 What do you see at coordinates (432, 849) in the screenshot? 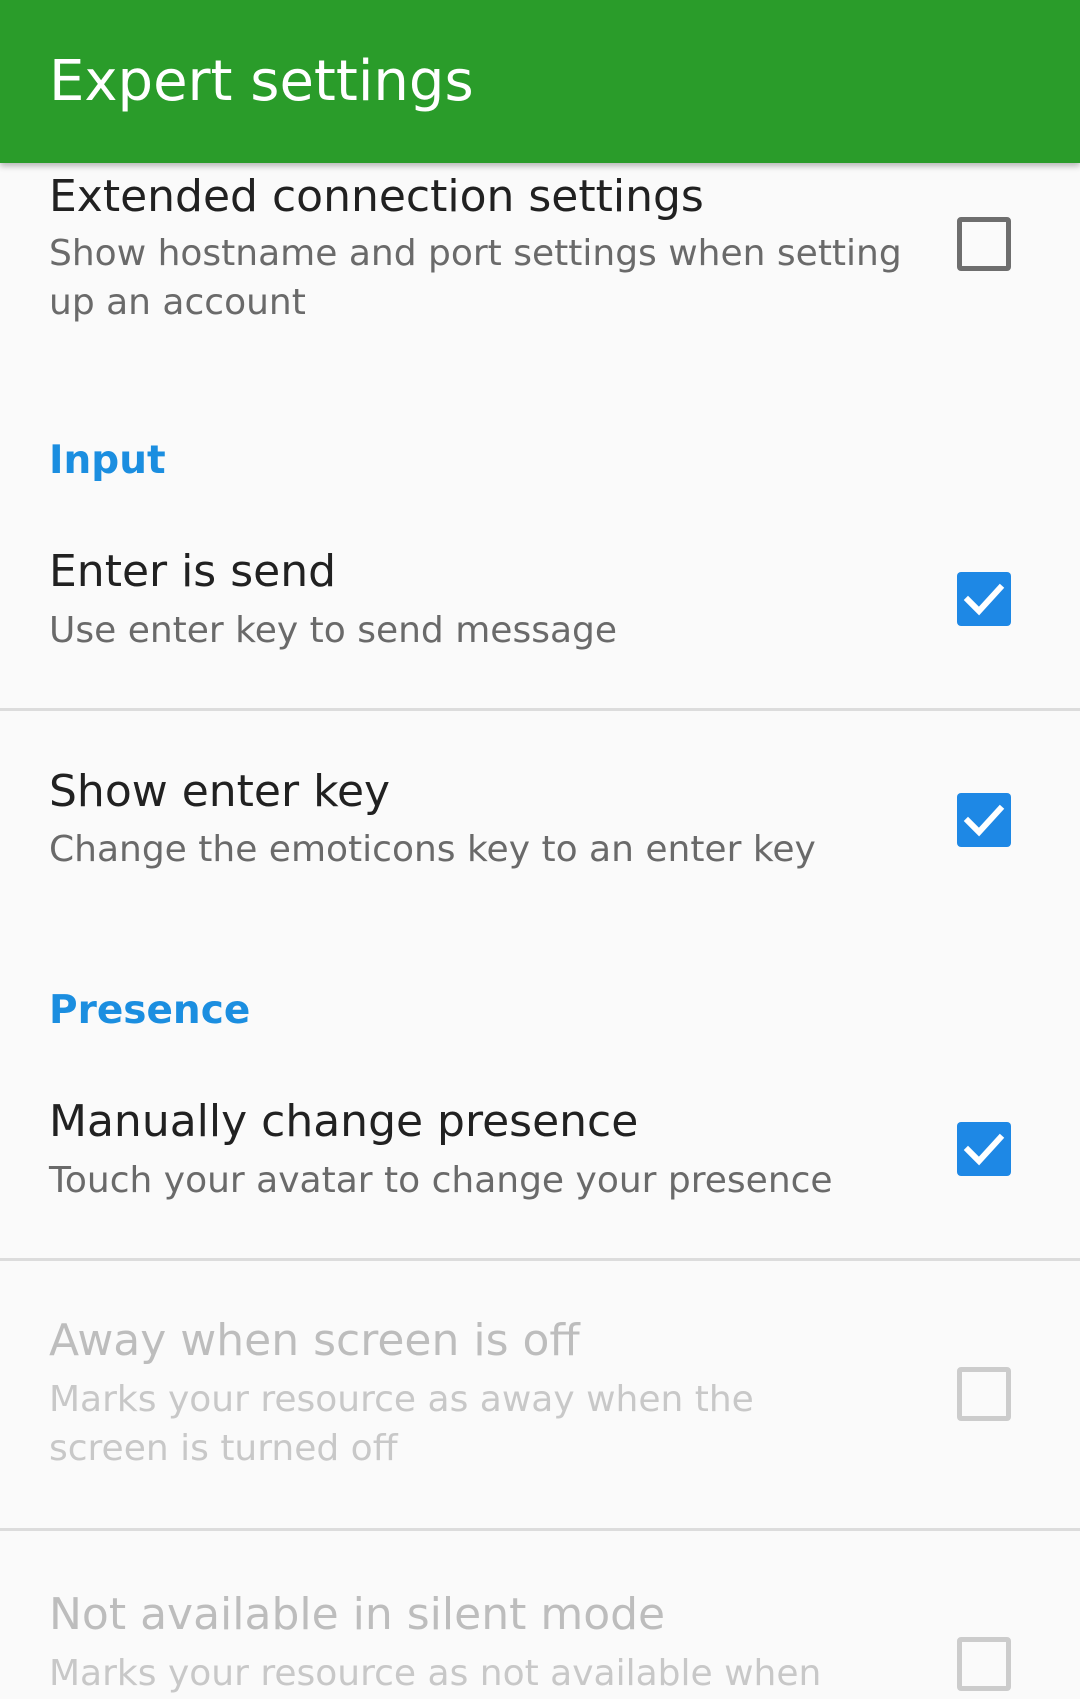
I see `pref-summary: Change the emoticons key to an enter key` at bounding box center [432, 849].